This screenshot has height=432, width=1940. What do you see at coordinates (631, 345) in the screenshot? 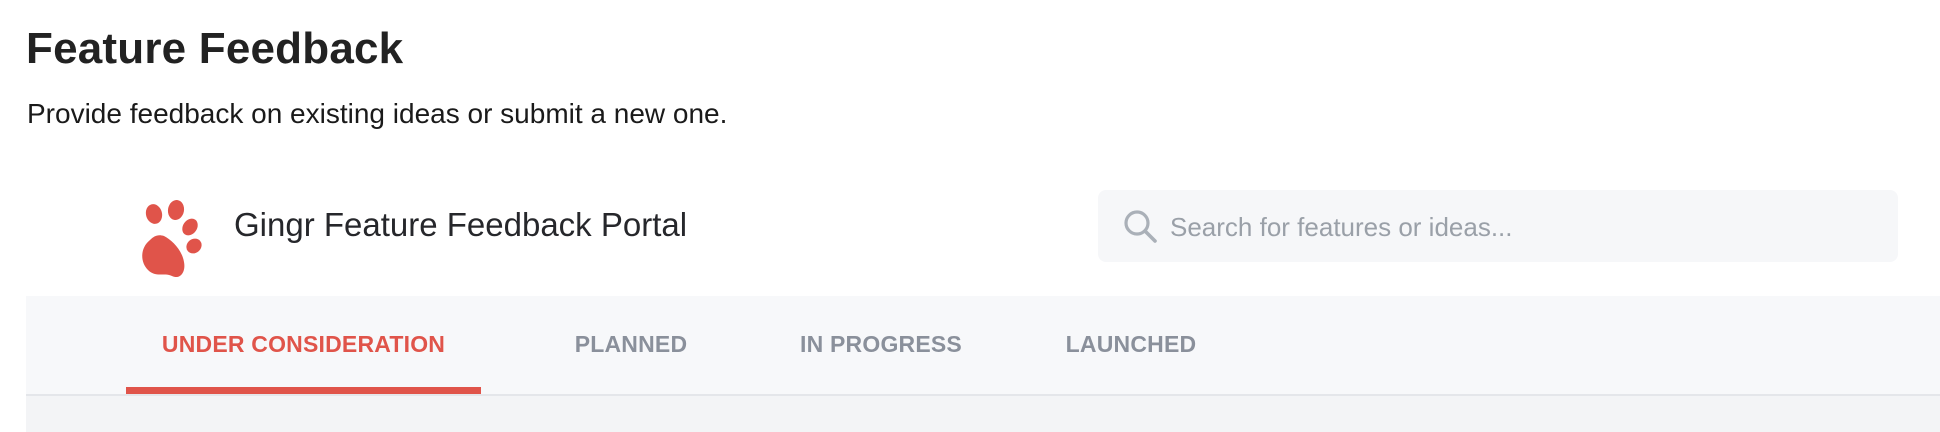
I see `tab-planned: PLANNED` at bounding box center [631, 345].